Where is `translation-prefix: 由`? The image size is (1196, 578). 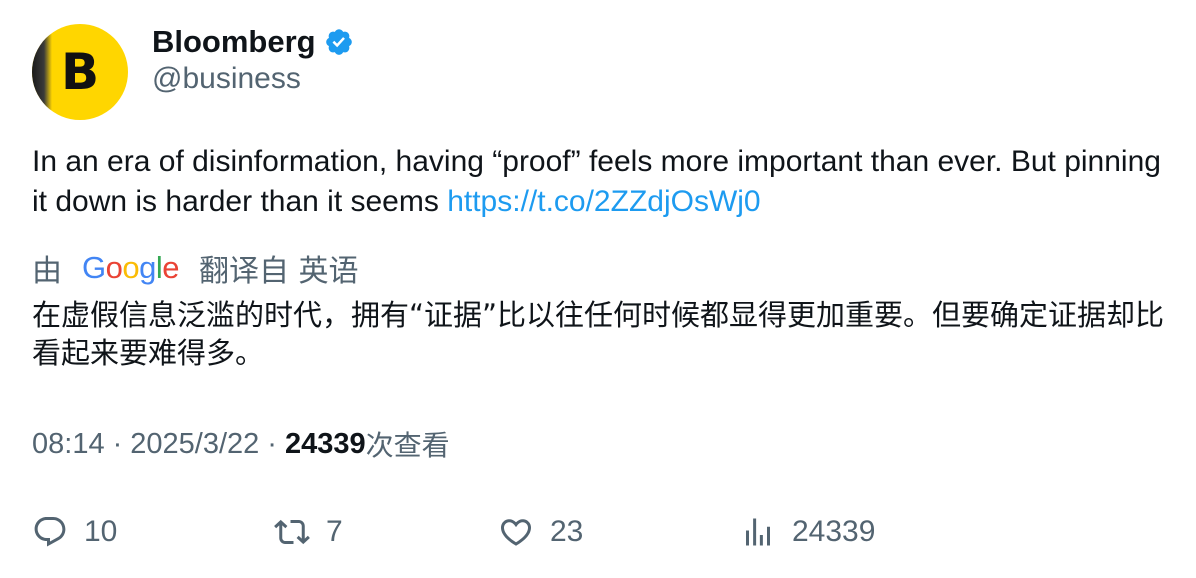
translation-prefix: 由 is located at coordinates (47, 271).